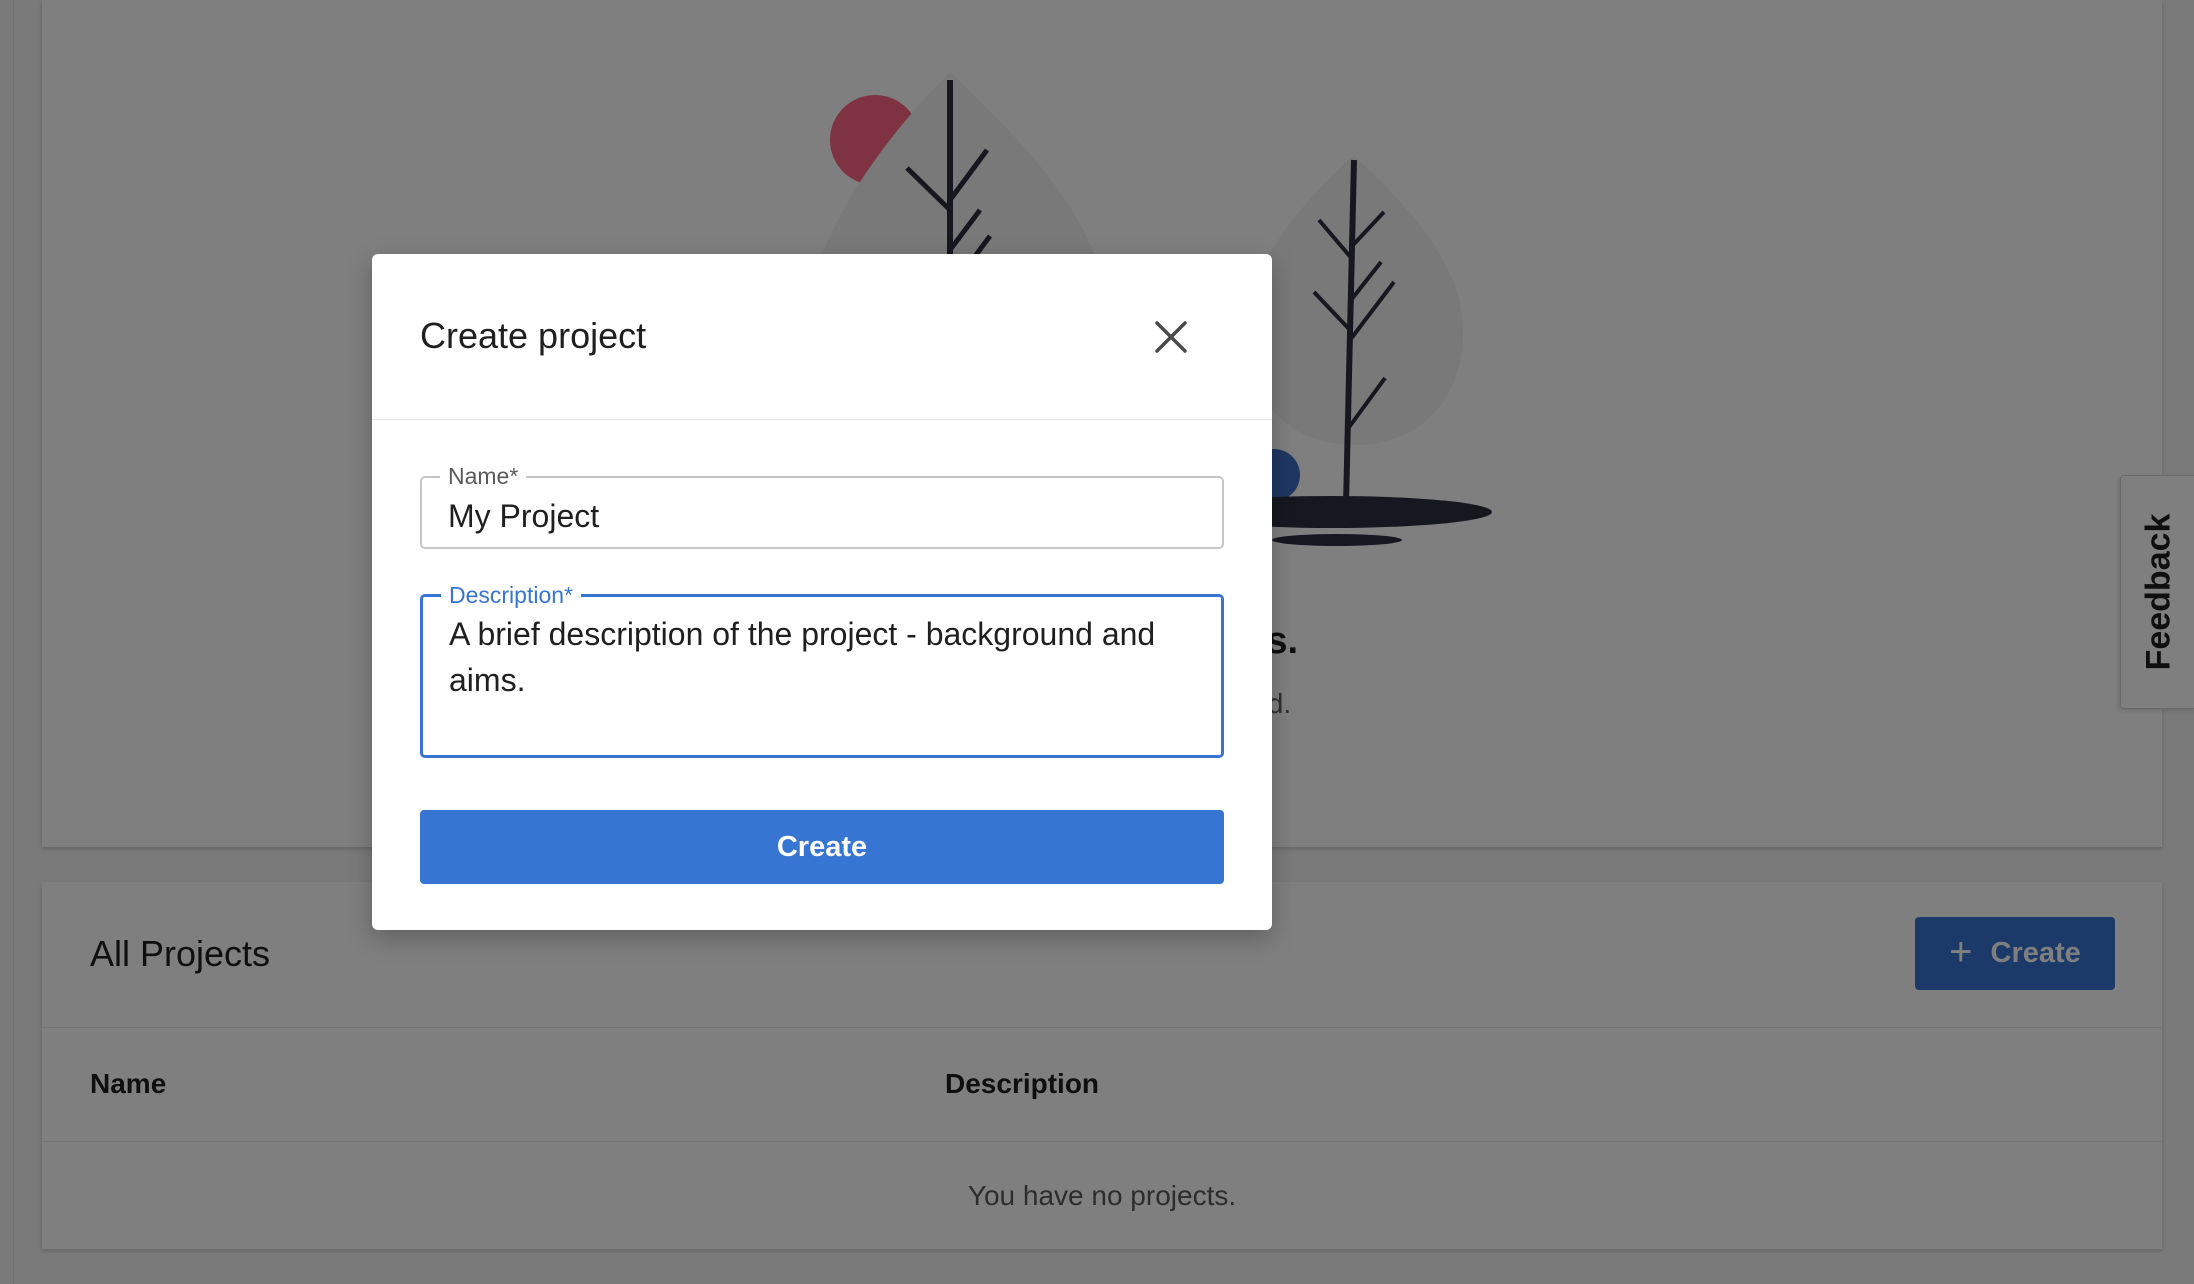  I want to click on close-button, so click(1171, 337).